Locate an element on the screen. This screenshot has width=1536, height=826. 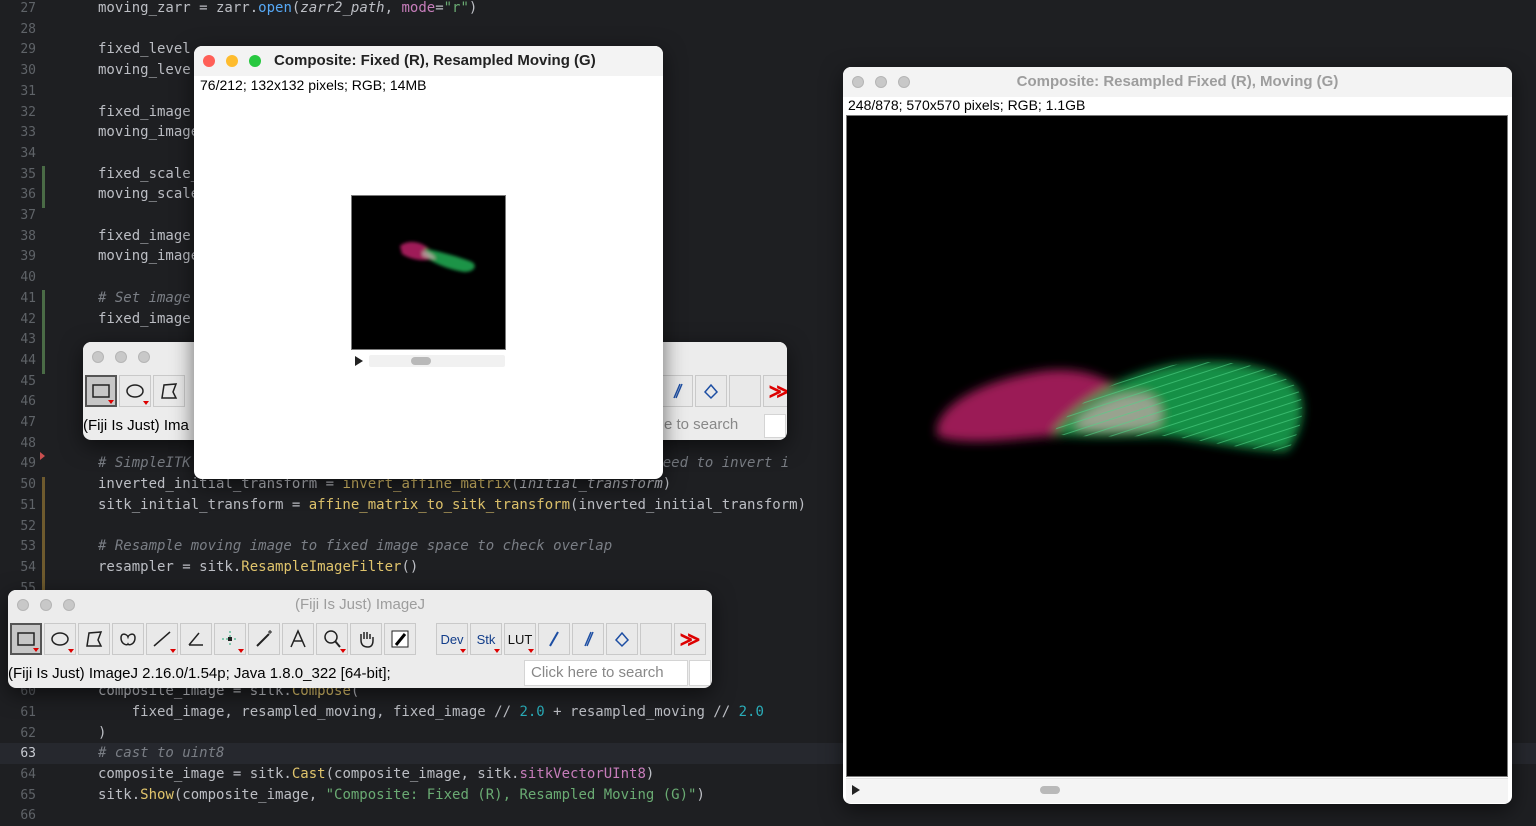
line-number: 31 is located at coordinates (28, 91).